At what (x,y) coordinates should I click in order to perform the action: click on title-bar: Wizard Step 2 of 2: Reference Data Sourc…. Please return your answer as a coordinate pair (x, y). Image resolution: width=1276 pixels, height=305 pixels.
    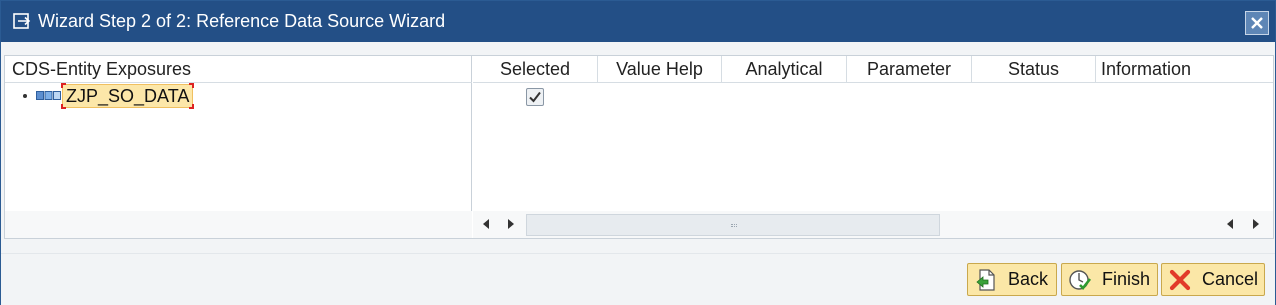
    Looking at the image, I should click on (638, 21).